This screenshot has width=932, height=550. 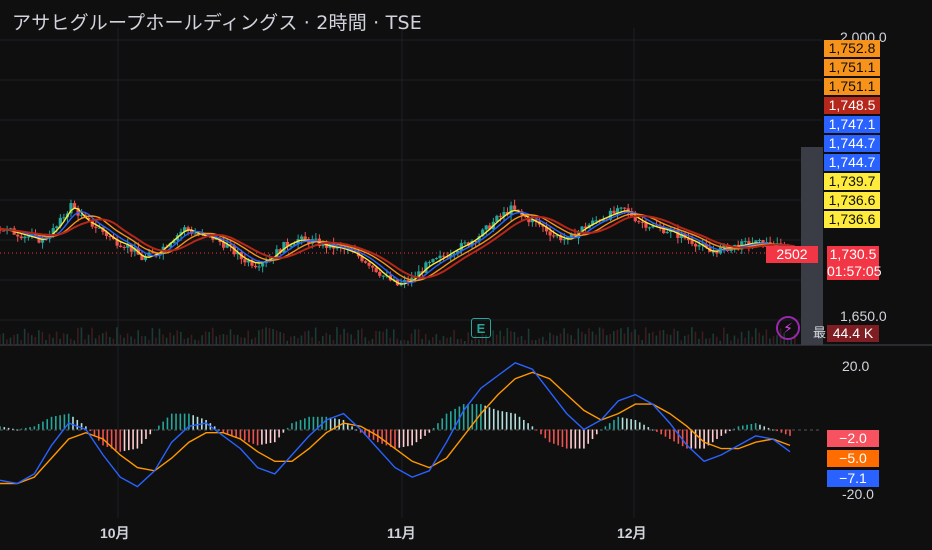 What do you see at coordinates (217, 23) in the screenshot?
I see `chart-title: アサヒグループホールディングス · 2時間 · TSE` at bounding box center [217, 23].